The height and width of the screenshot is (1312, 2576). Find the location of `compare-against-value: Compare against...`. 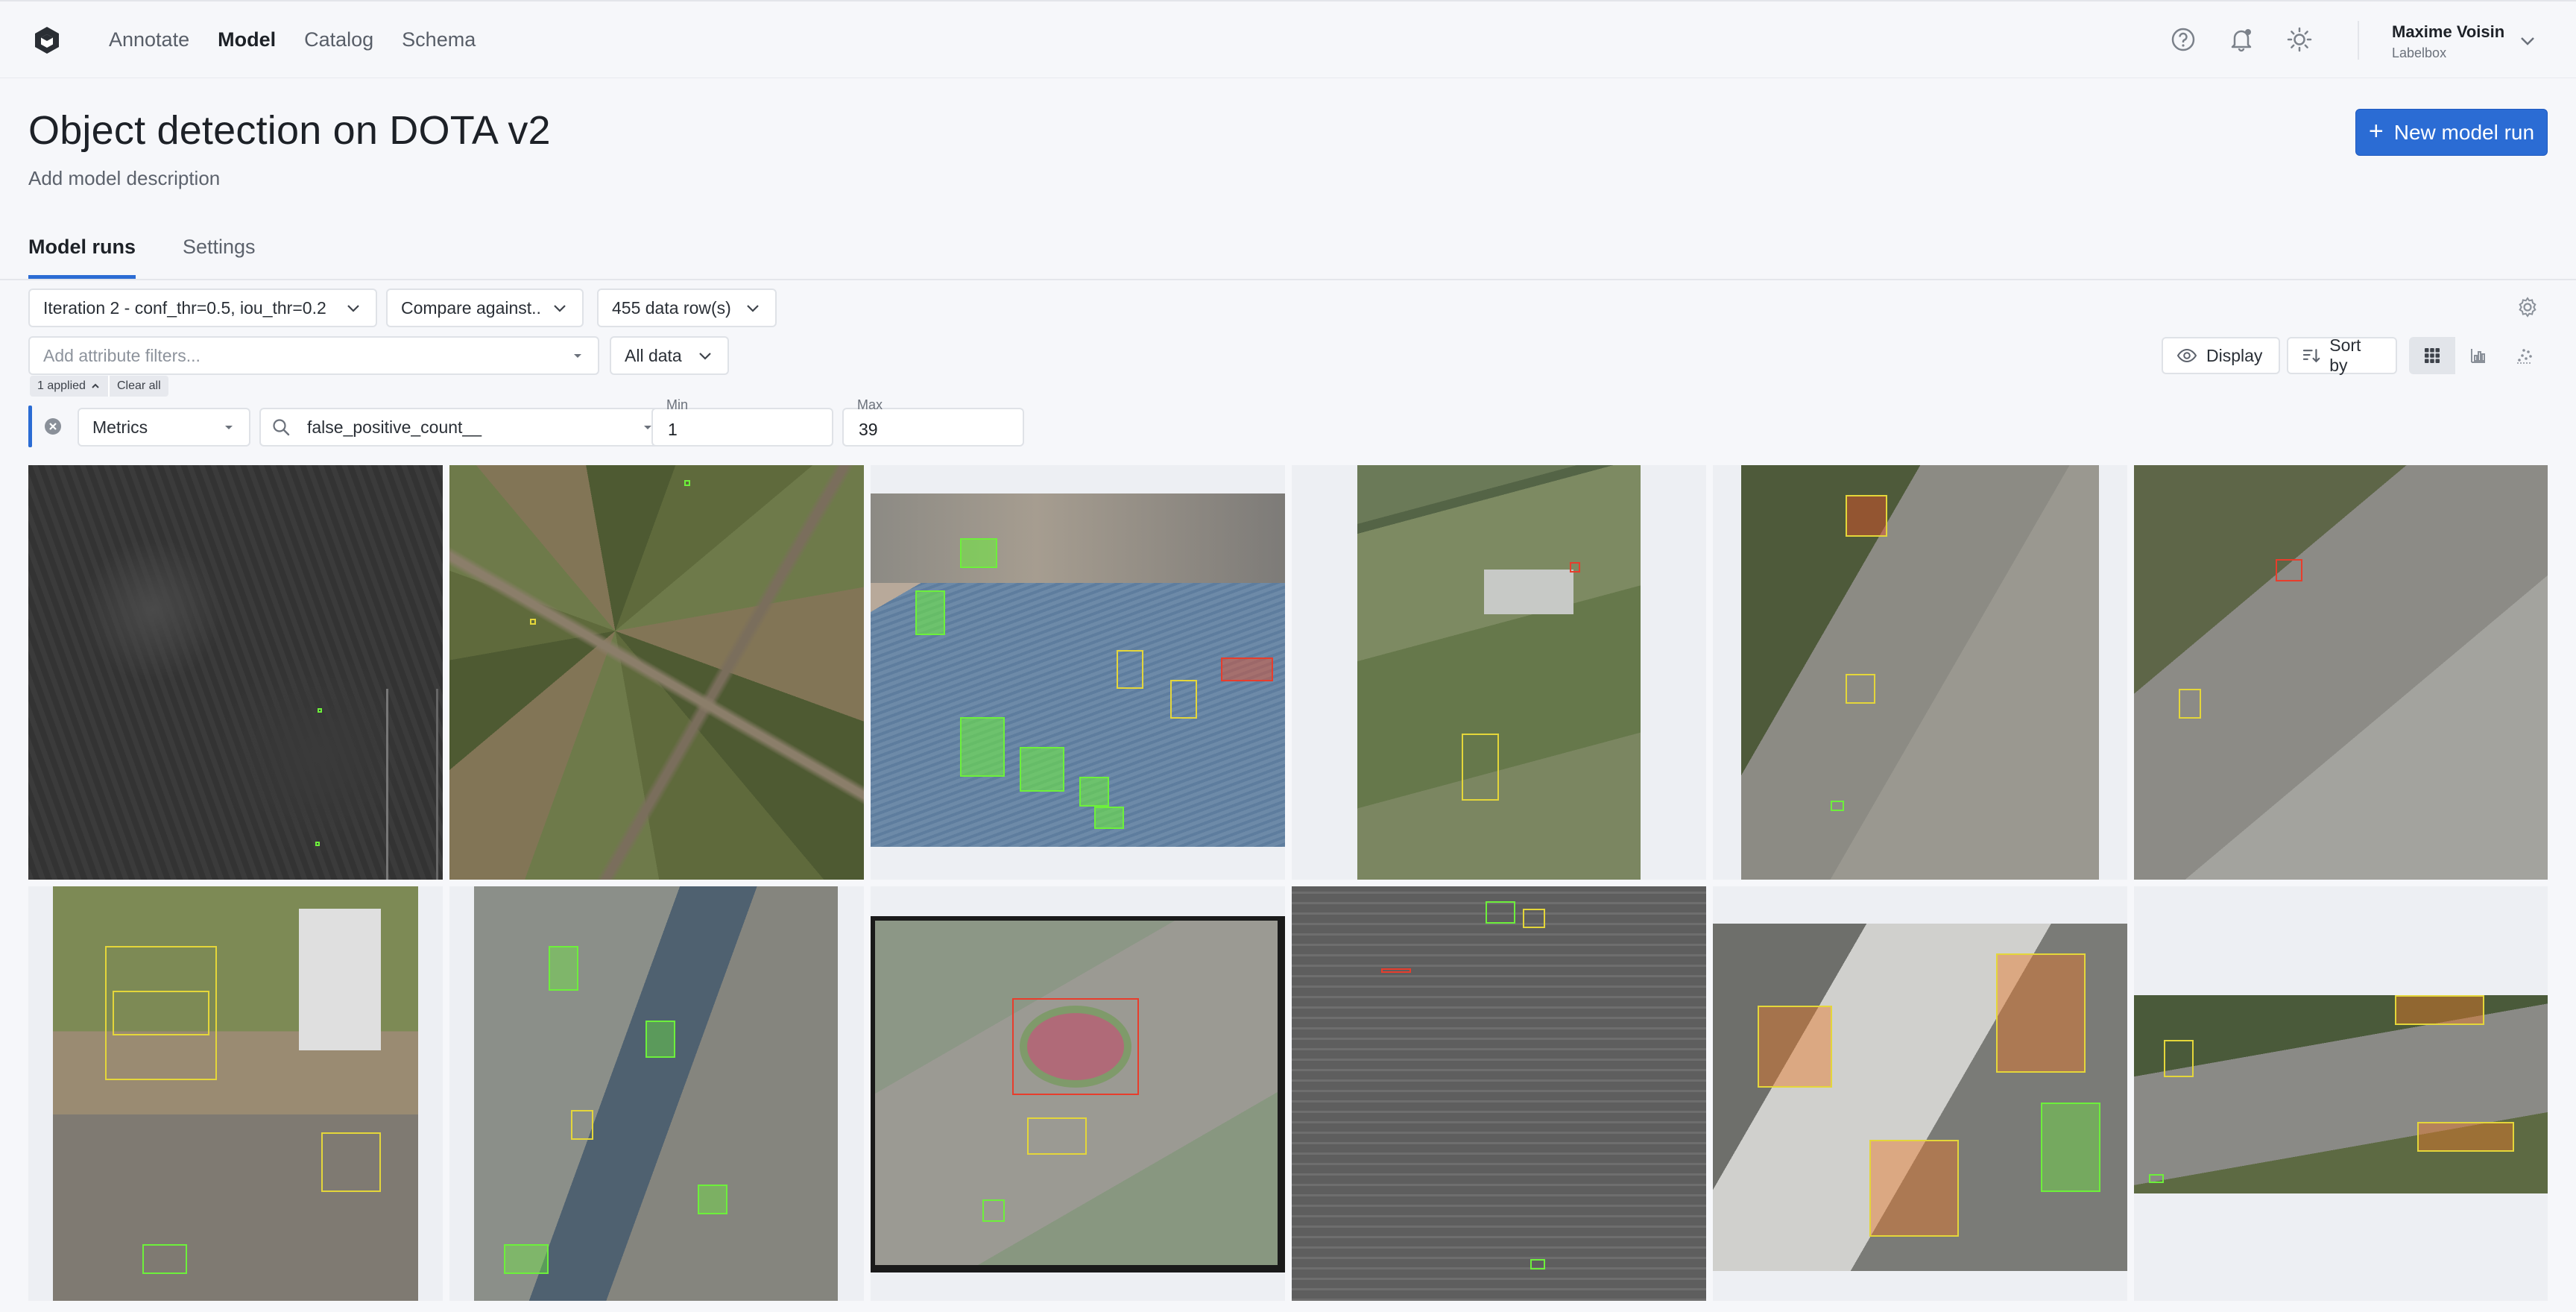

compare-against-value: Compare against... is located at coordinates (471, 307).